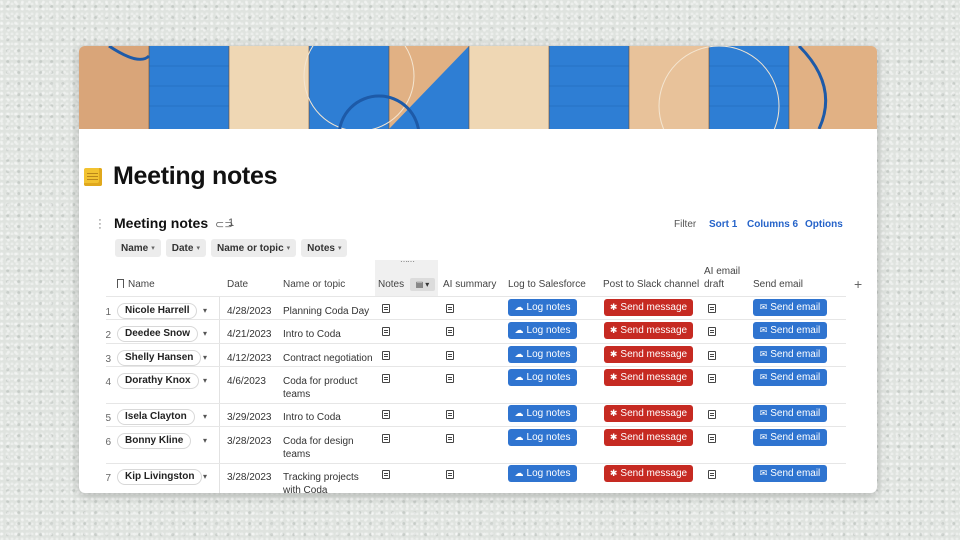 The height and width of the screenshot is (540, 960). Describe the element at coordinates (328, 358) in the screenshot. I see `topic-cell: Contract negotiation` at that location.